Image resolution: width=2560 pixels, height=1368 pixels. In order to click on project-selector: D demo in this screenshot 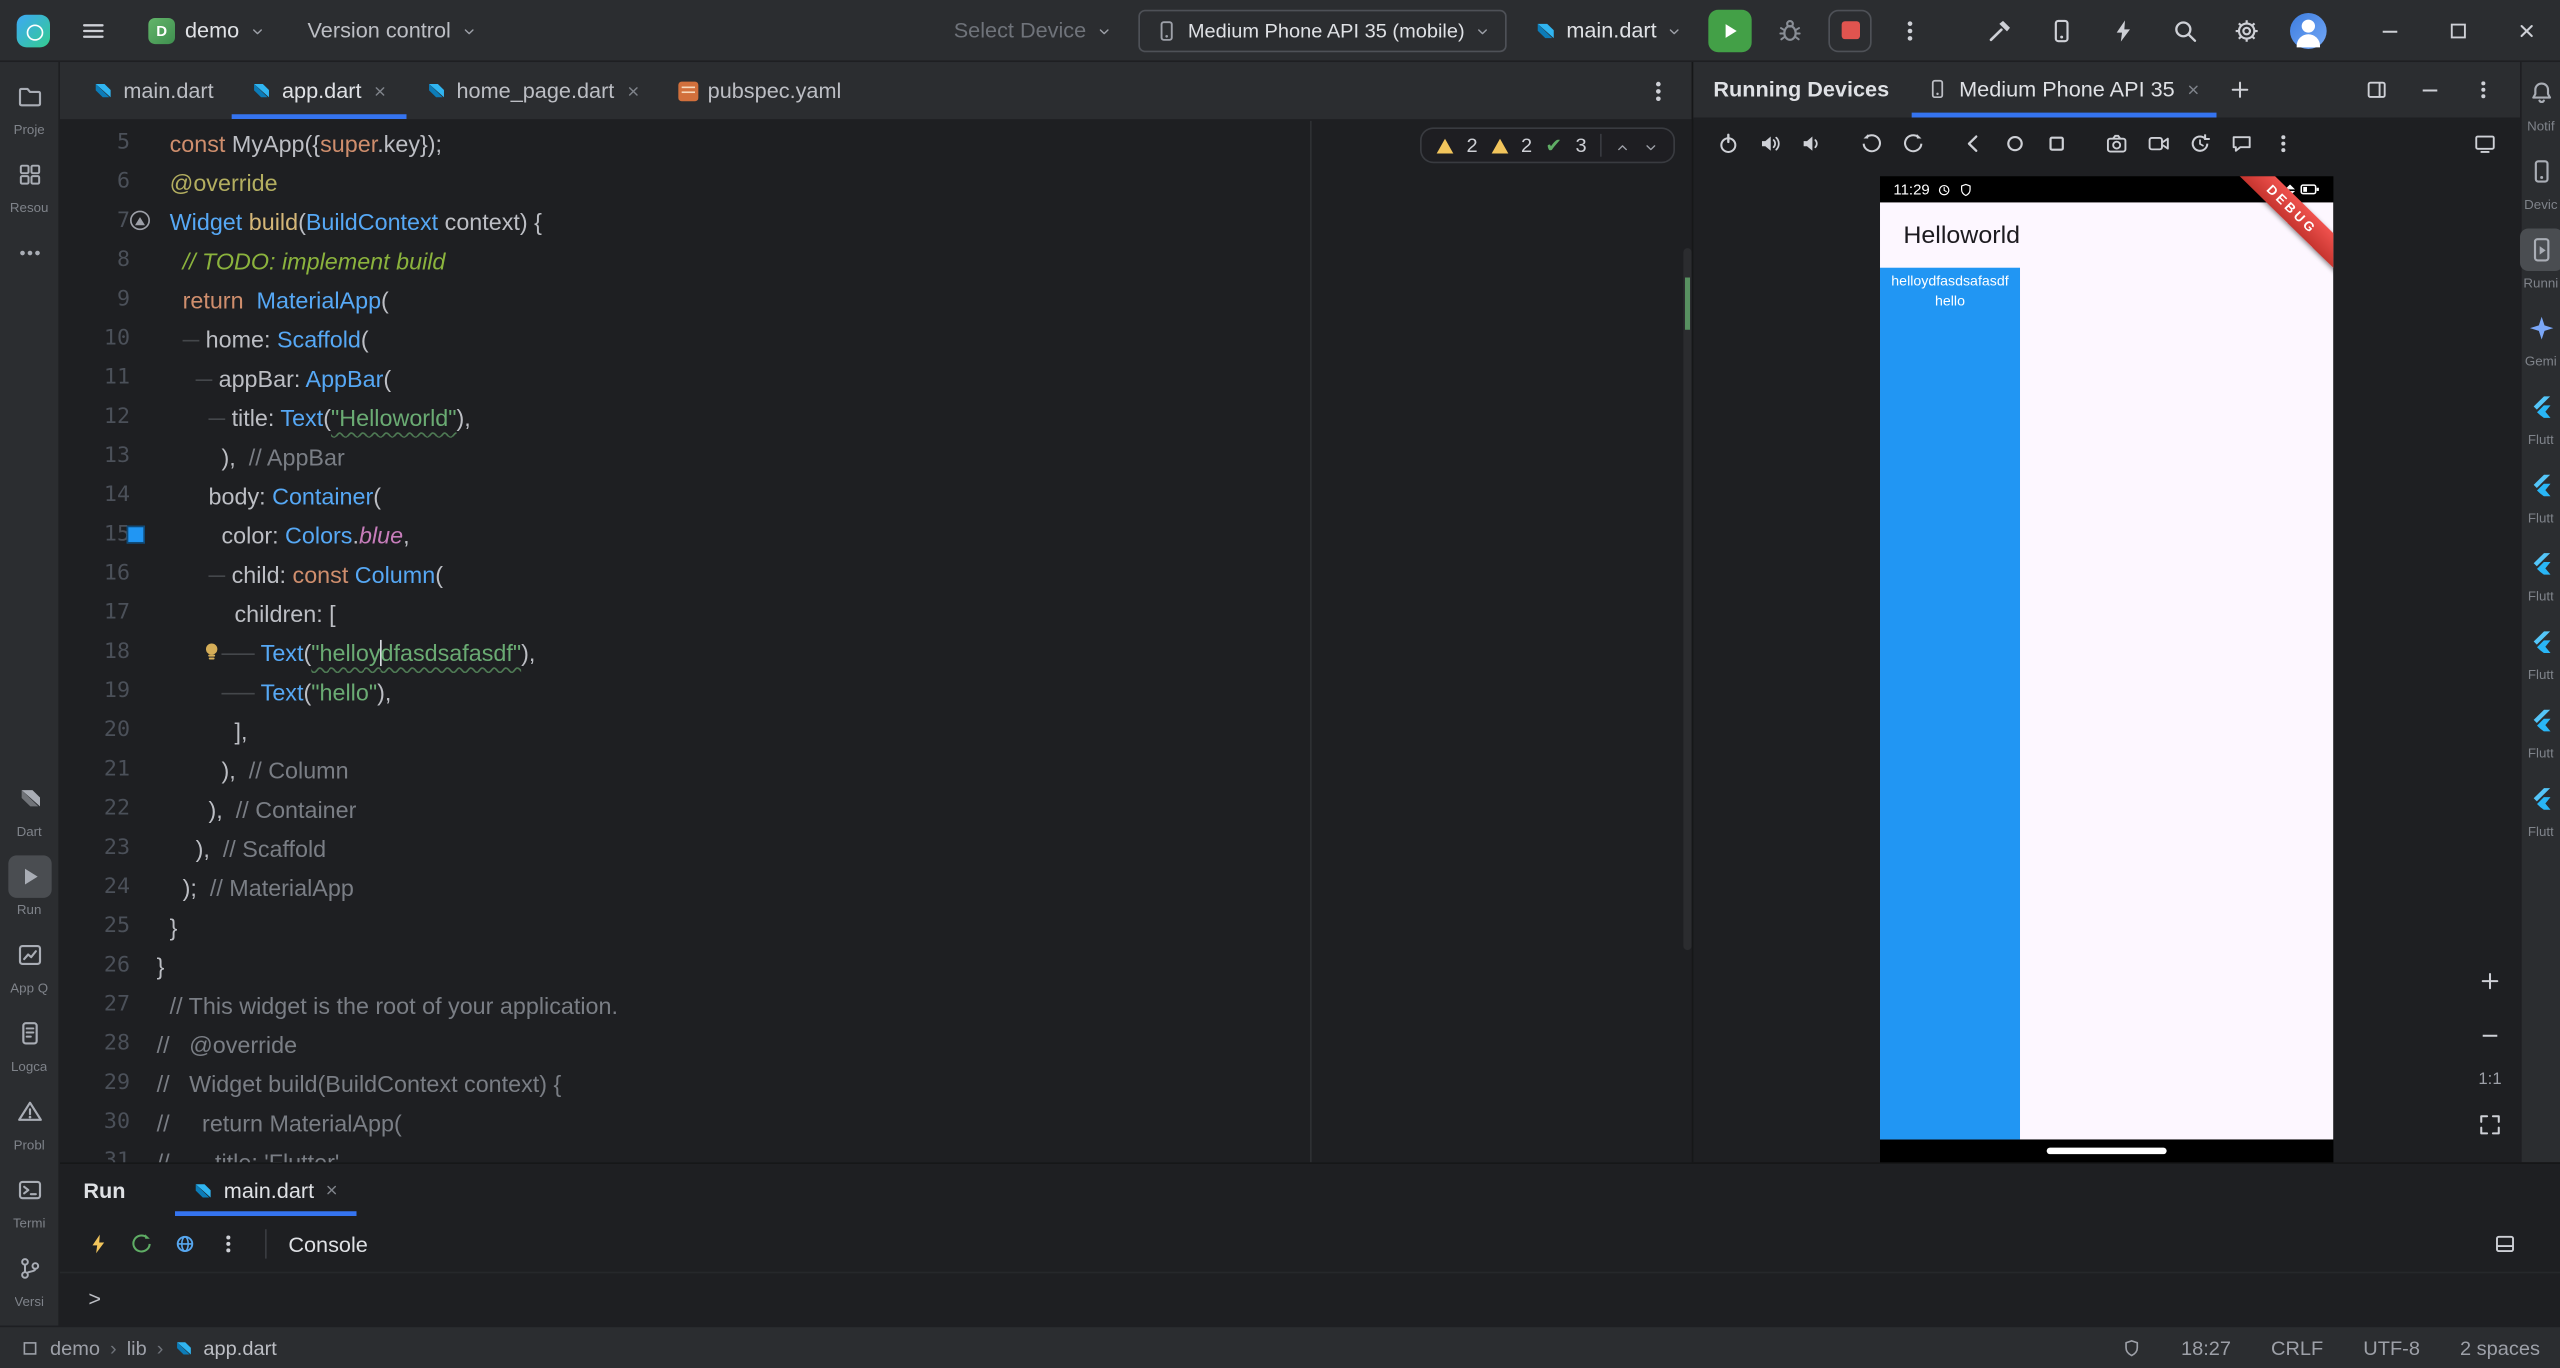, I will do `click(206, 30)`.